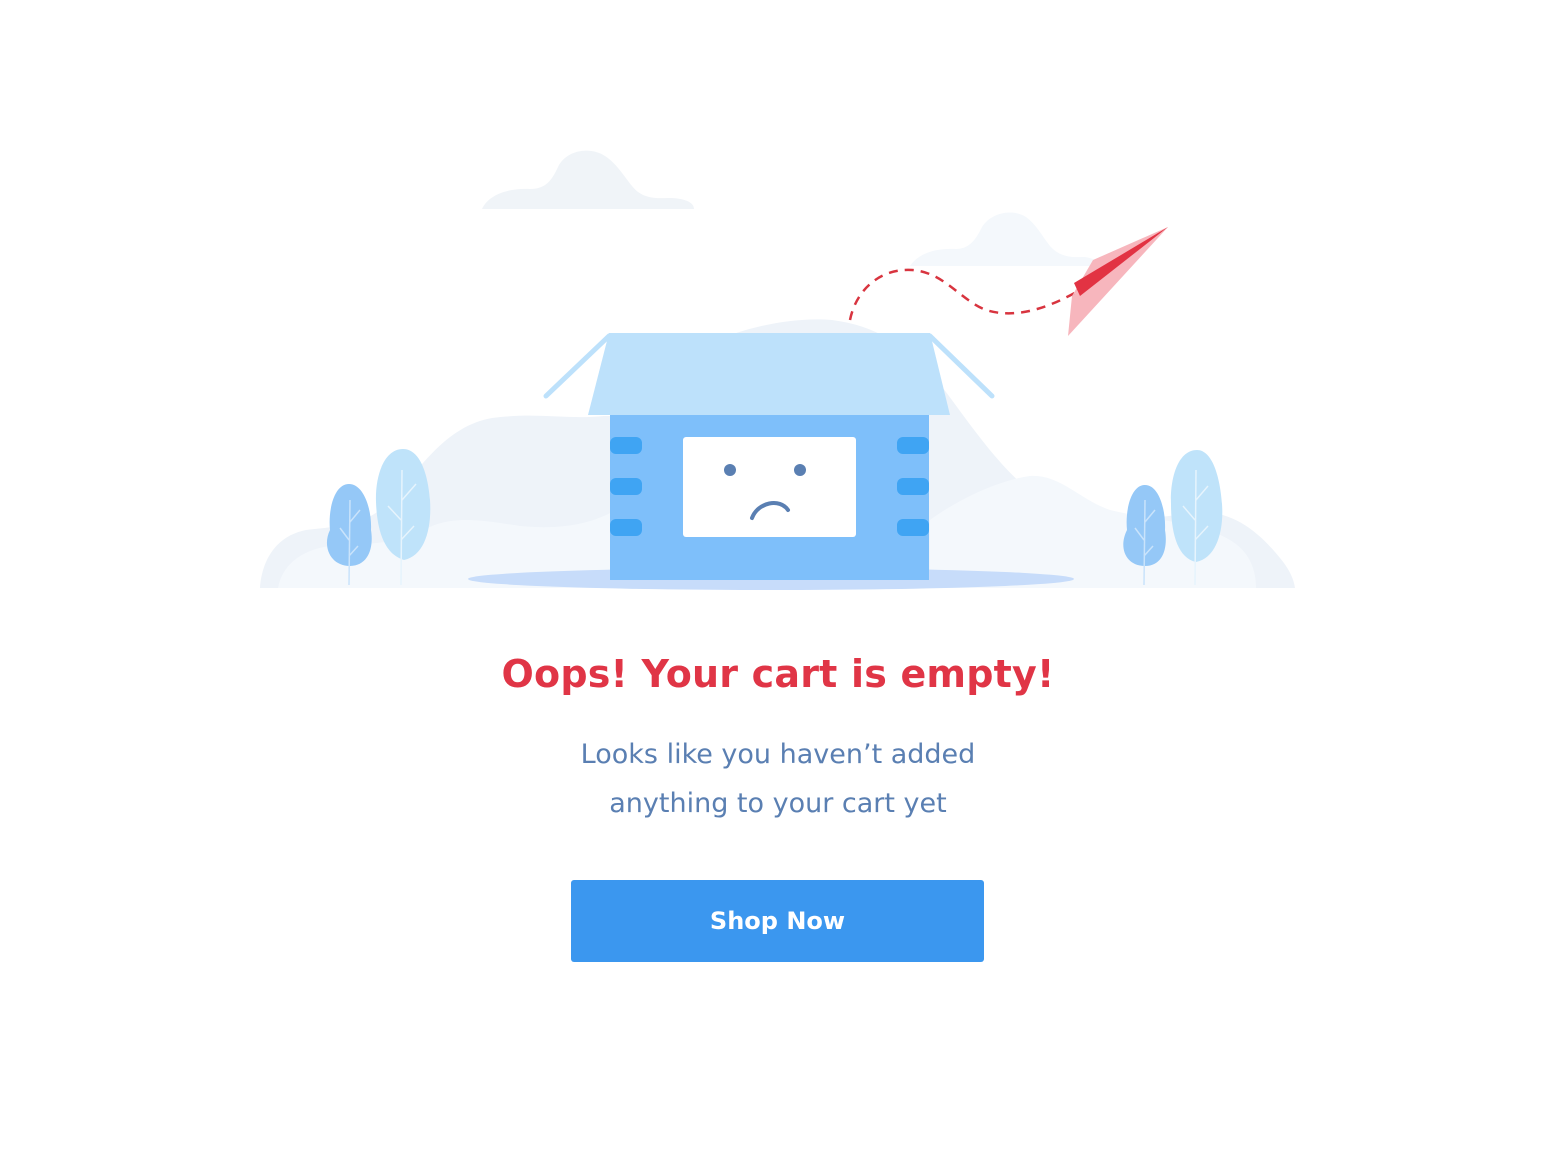 The width and height of the screenshot is (1556, 1170). What do you see at coordinates (769, 487) in the screenshot?
I see `box-label` at bounding box center [769, 487].